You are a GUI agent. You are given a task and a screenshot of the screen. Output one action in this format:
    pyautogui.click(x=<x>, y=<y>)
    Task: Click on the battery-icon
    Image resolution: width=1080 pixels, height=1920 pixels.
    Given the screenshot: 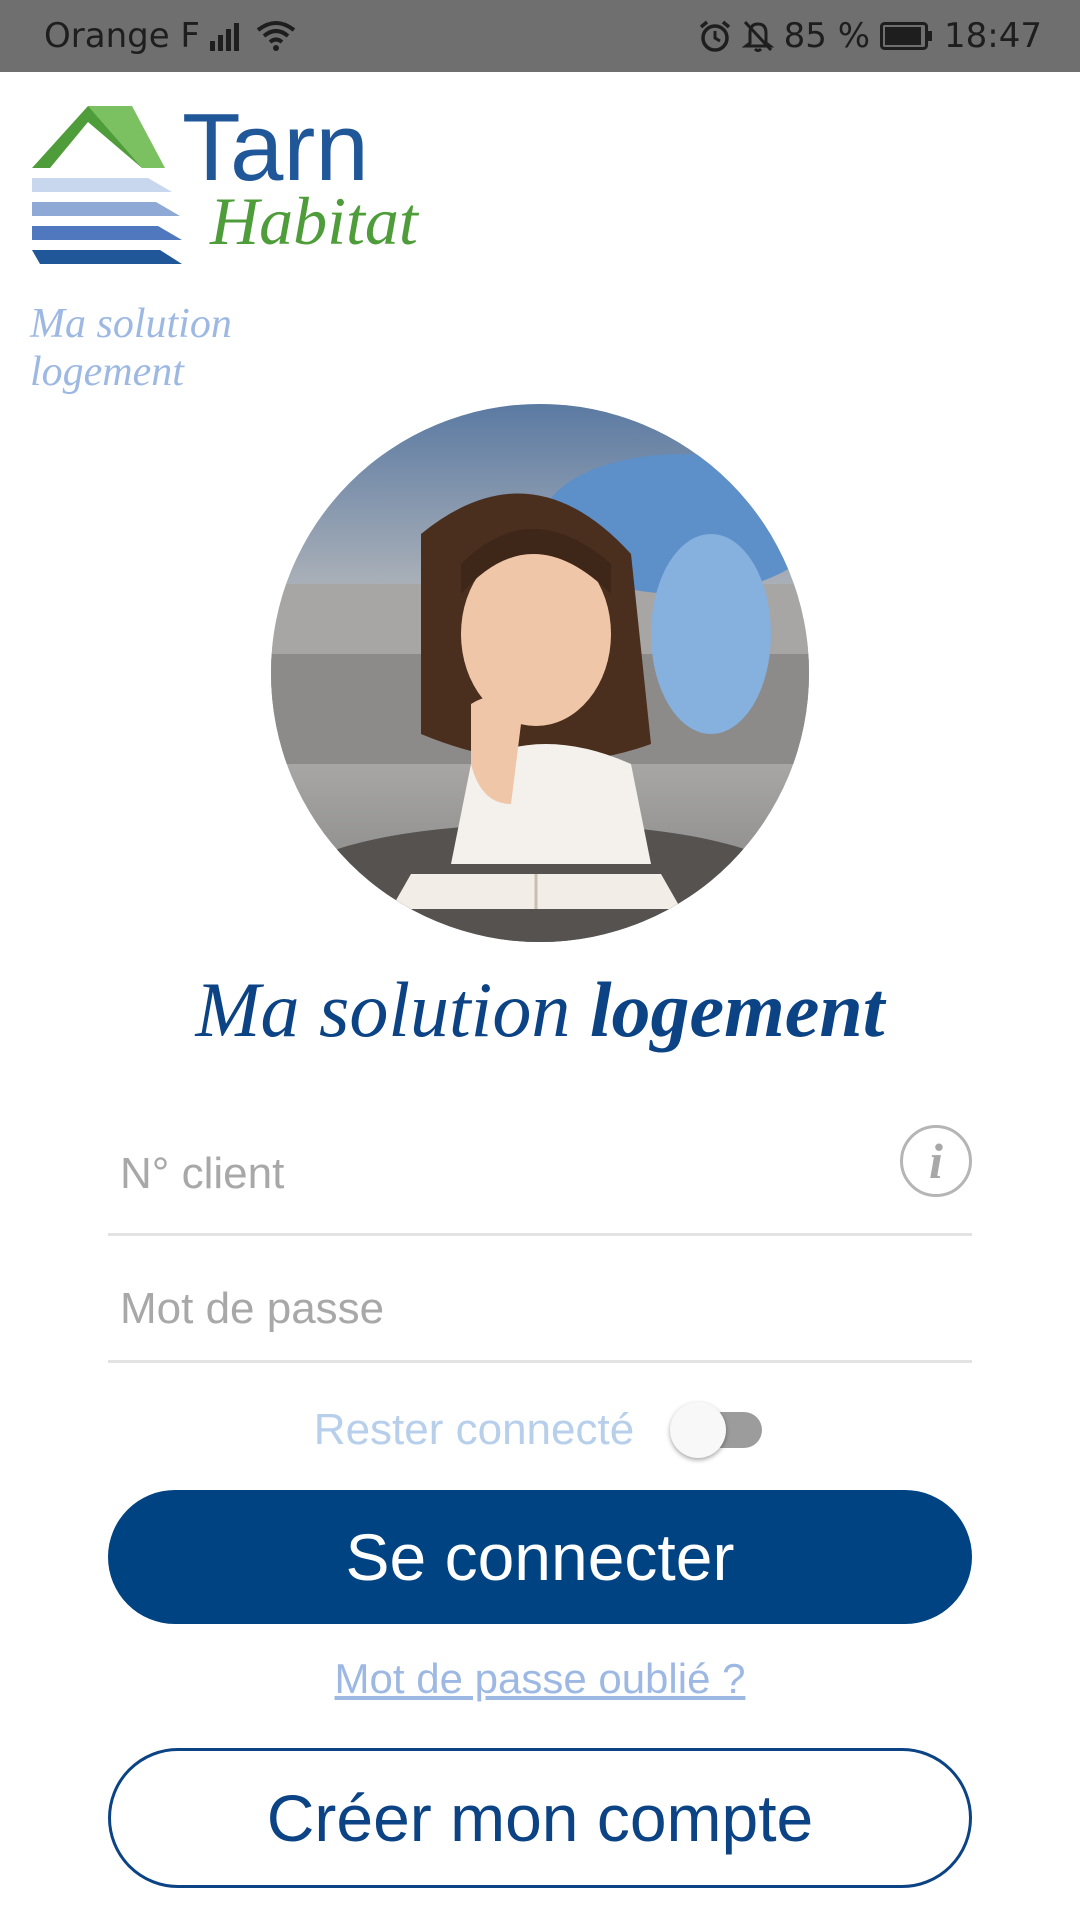 What is the action you would take?
    pyautogui.click(x=907, y=36)
    